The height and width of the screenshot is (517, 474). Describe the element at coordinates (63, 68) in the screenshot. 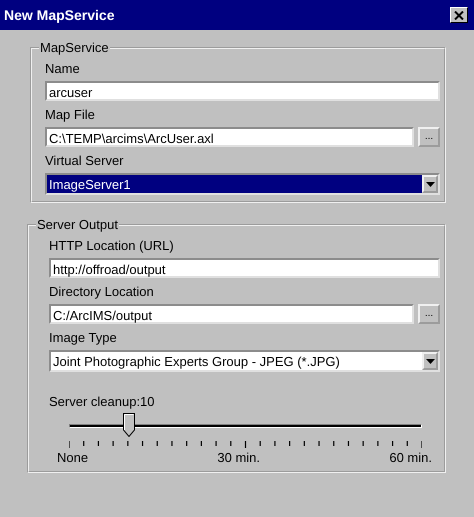

I see `field-label: Name` at that location.